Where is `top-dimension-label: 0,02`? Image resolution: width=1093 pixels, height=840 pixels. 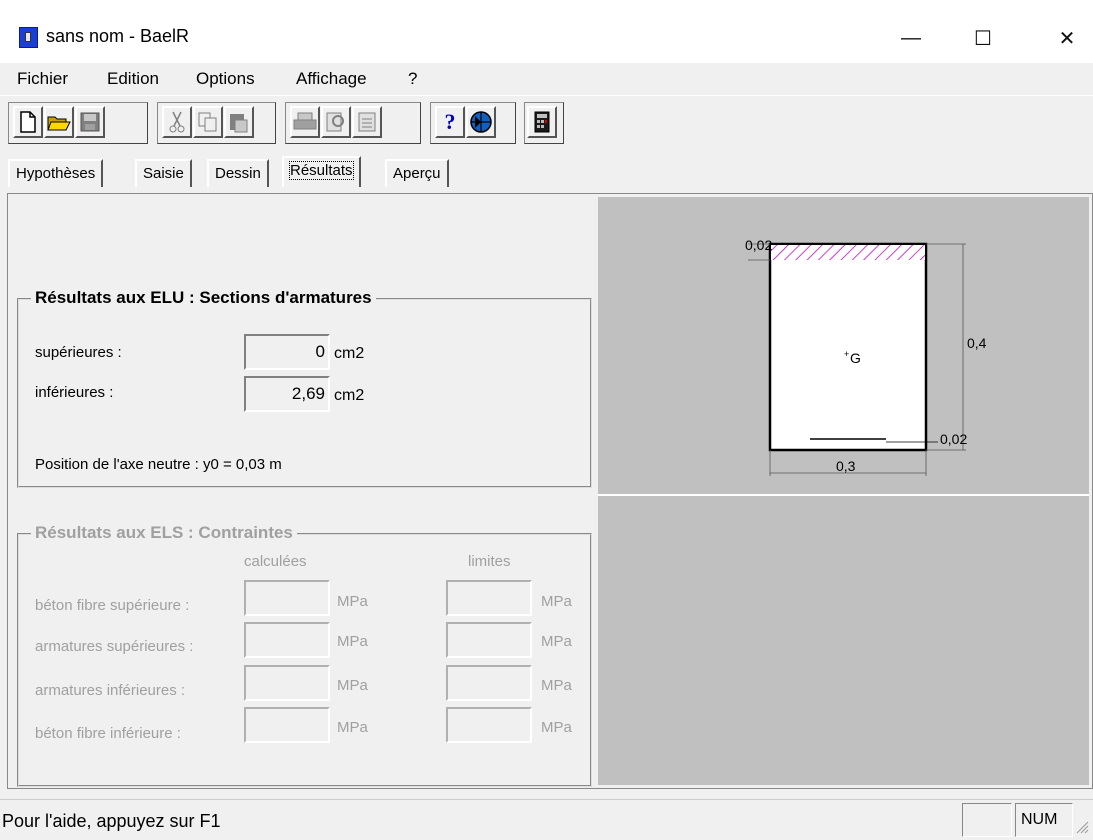
top-dimension-label: 0,02 is located at coordinates (758, 245).